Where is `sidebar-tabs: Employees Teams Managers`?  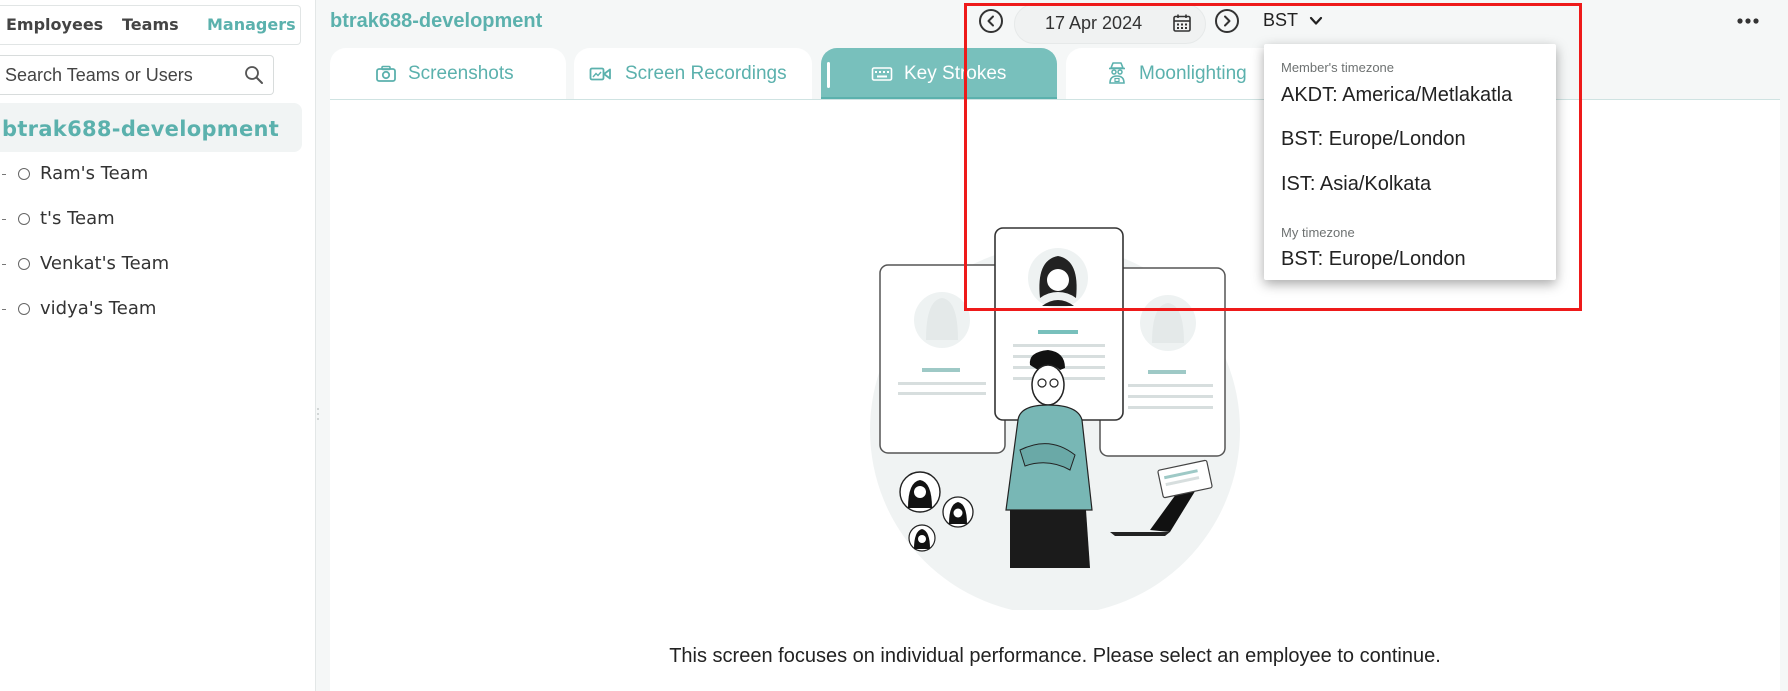
sidebar-tabs: Employees Teams Managers is located at coordinates (150, 25).